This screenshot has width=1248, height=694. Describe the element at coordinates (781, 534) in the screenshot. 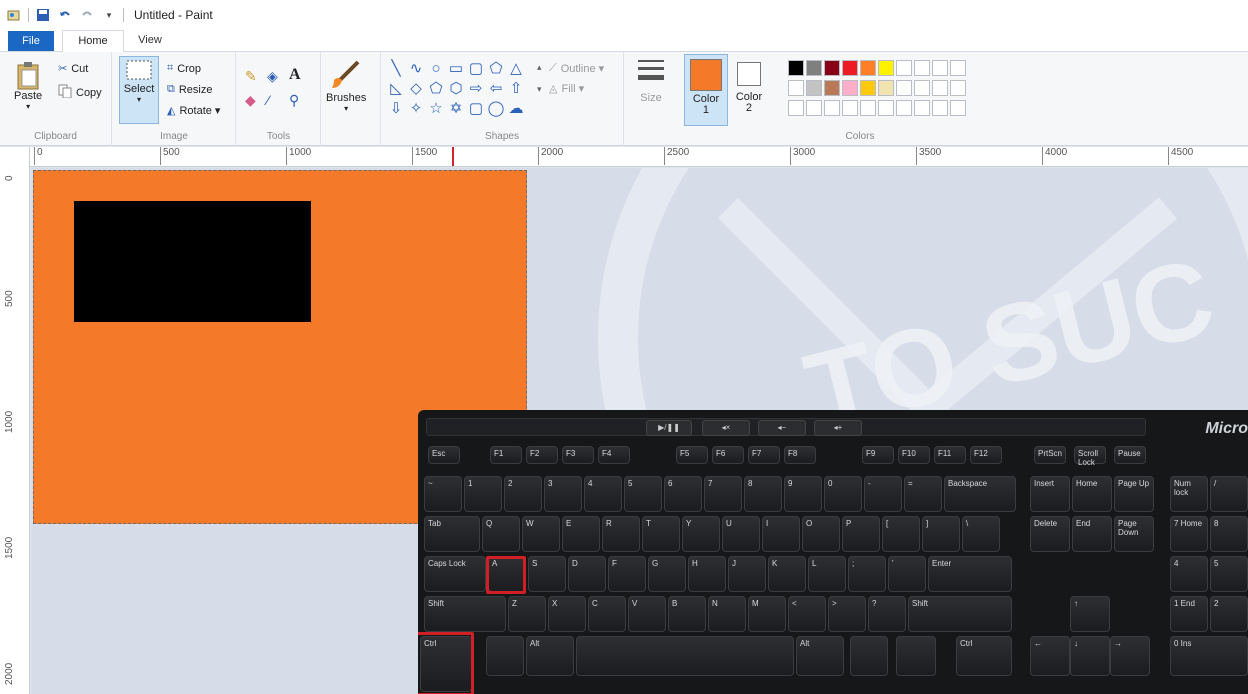

I see `keyboard-key: I` at that location.